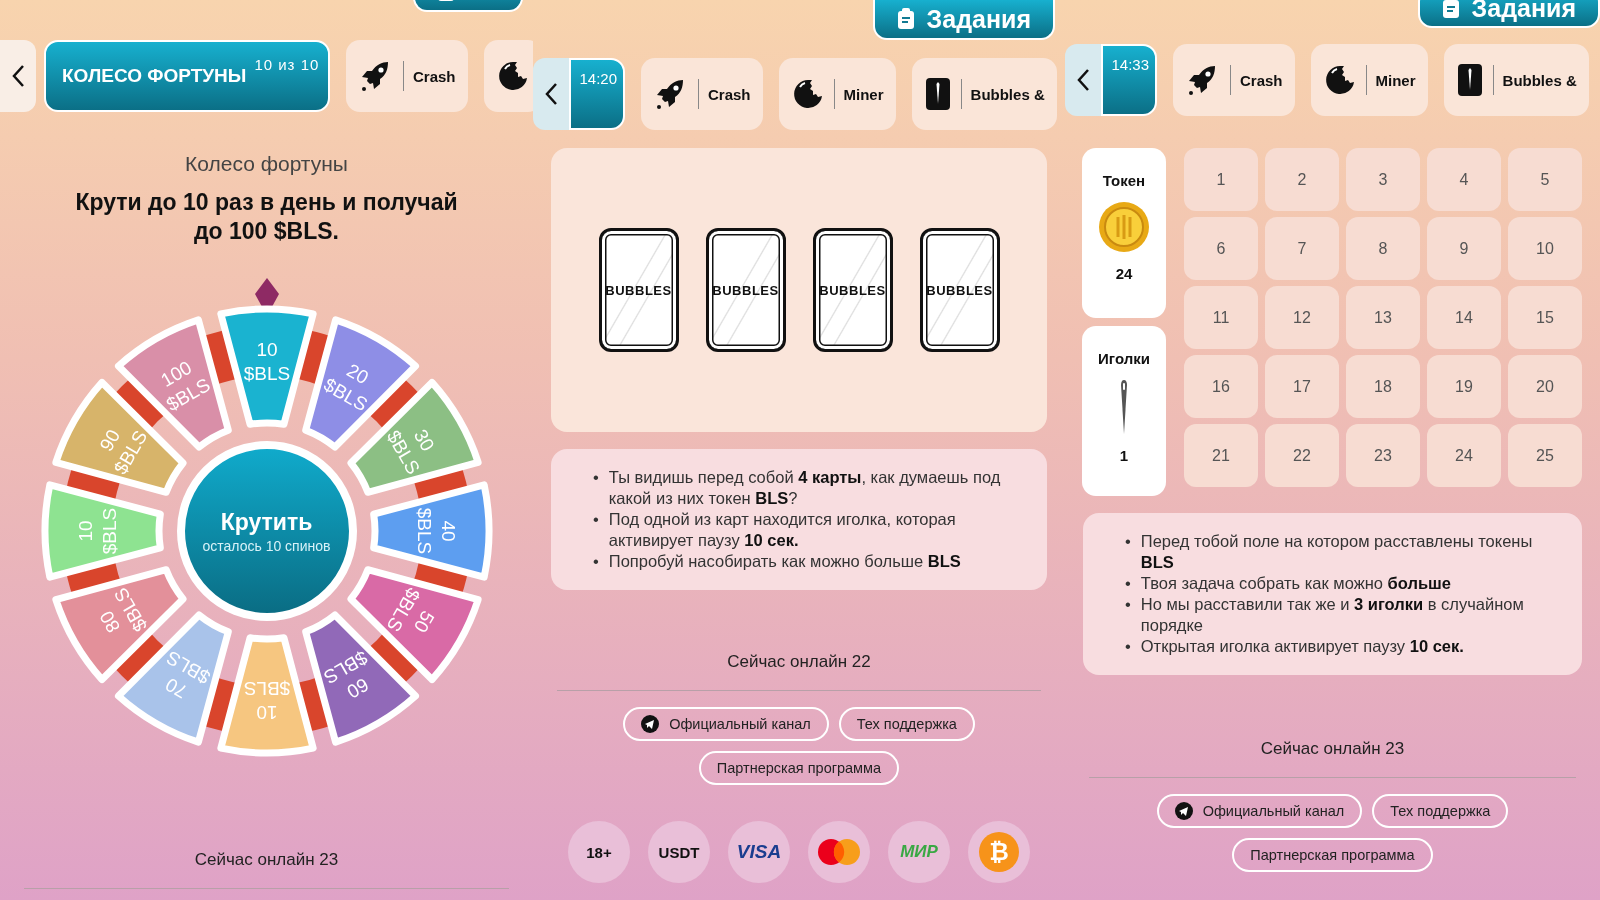 The height and width of the screenshot is (900, 1600). What do you see at coordinates (1464, 179) in the screenshot?
I see `grid-cell: 4` at bounding box center [1464, 179].